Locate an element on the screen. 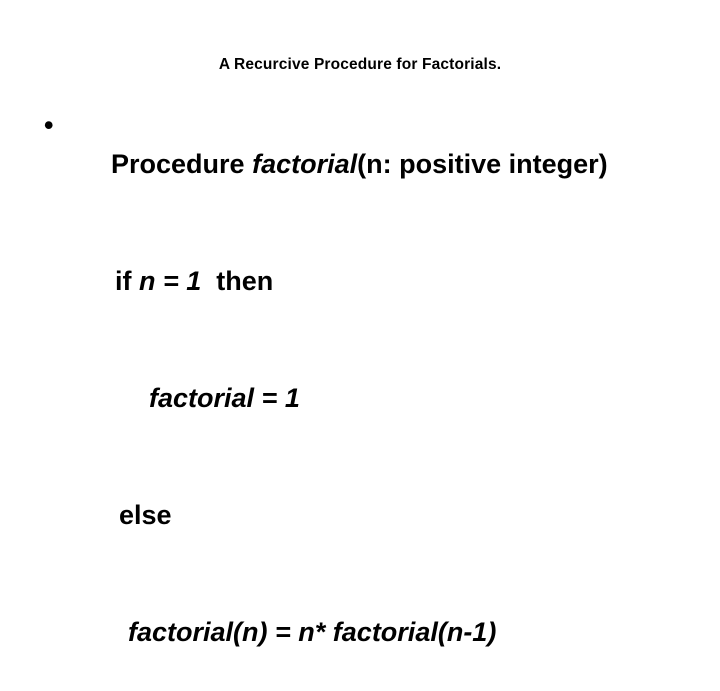 The width and height of the screenshot is (720, 691). recursive-case-expression: factorial(n) = n* factorial(n-1) is located at coordinates (312, 632).